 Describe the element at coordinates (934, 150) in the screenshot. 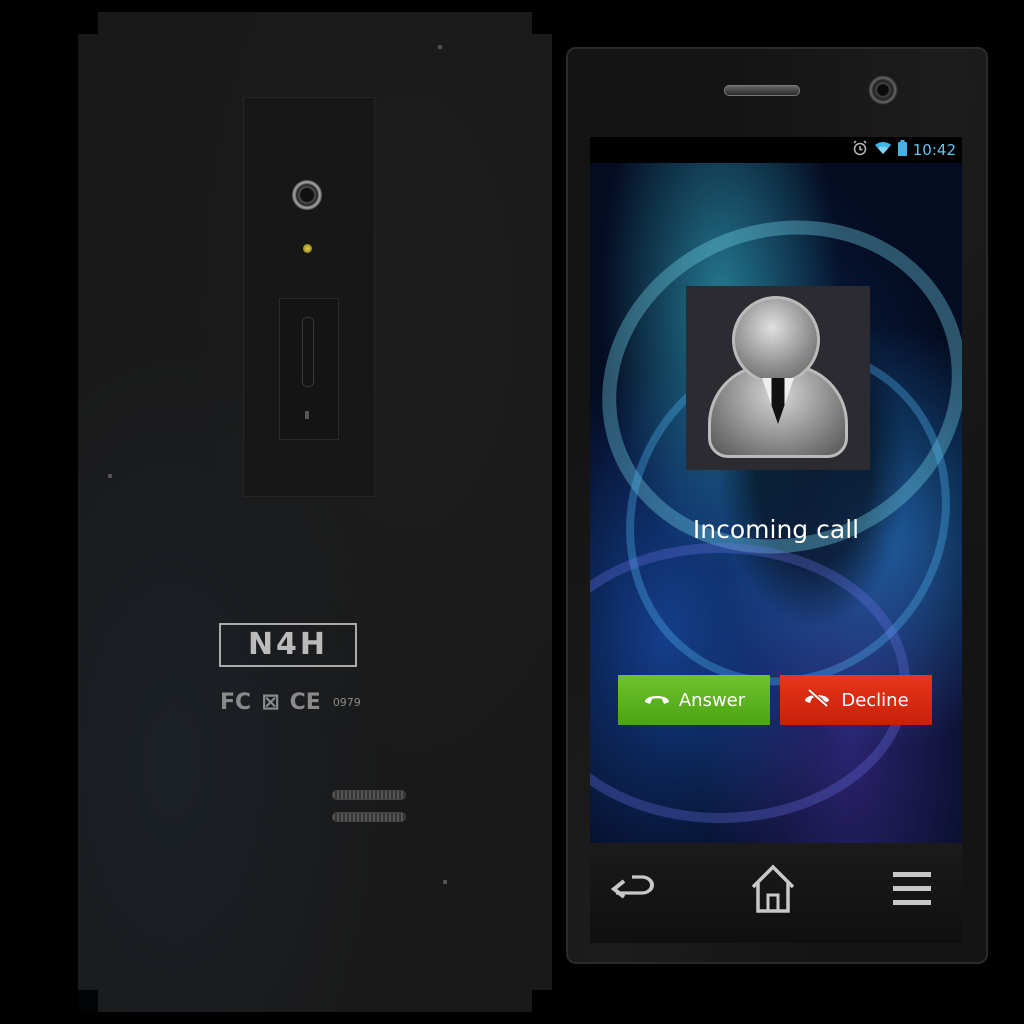

I see `status-time: 10:42` at that location.